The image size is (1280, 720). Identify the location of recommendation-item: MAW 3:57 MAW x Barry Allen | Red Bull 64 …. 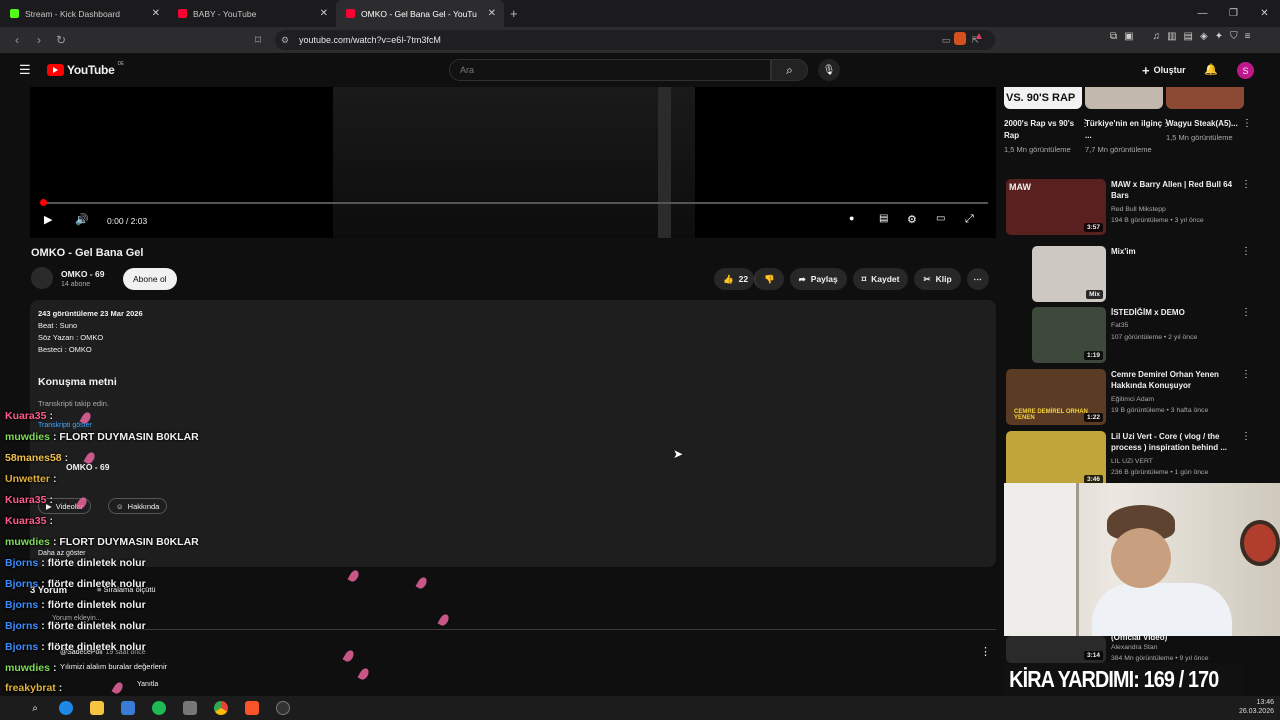
(1131, 208).